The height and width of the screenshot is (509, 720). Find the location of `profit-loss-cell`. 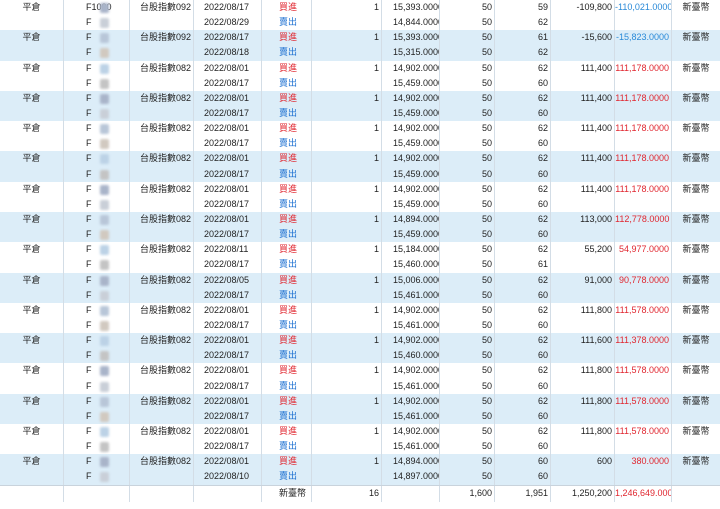

profit-loss-cell is located at coordinates (583, 113).